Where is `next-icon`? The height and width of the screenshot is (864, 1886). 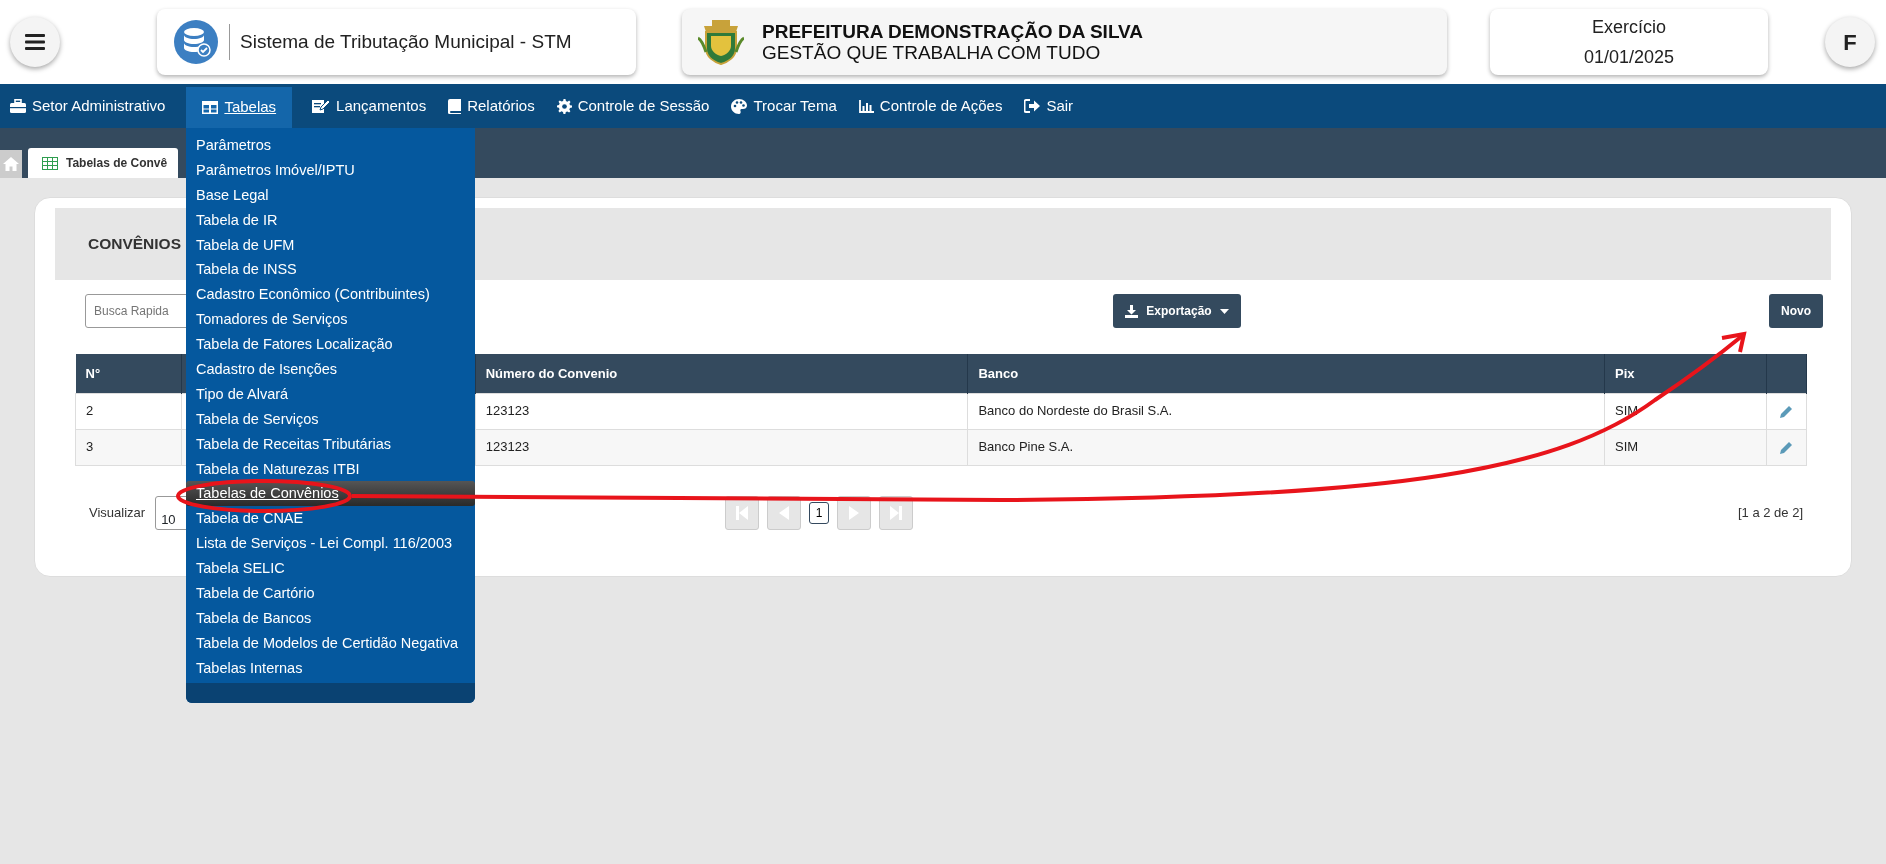
next-icon is located at coordinates (854, 512).